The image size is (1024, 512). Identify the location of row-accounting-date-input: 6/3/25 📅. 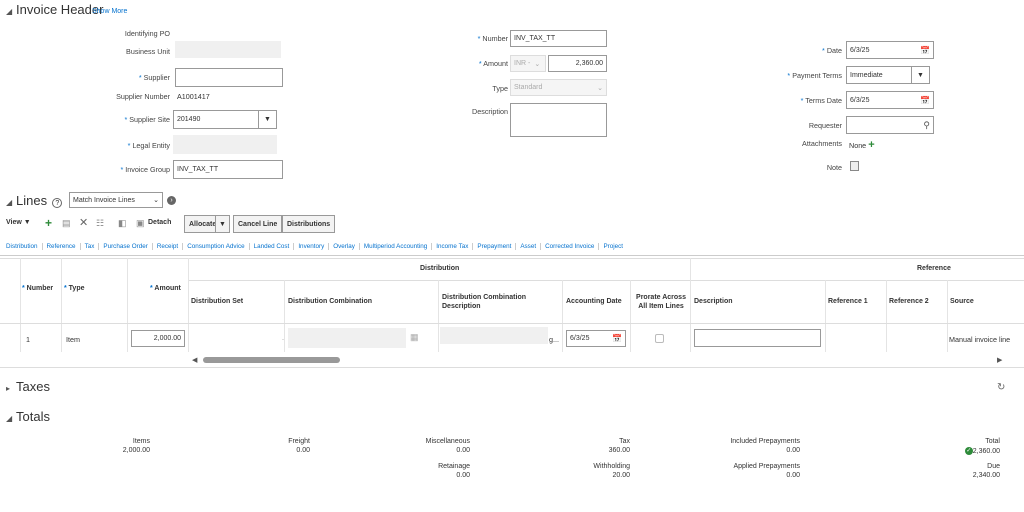
(596, 338).